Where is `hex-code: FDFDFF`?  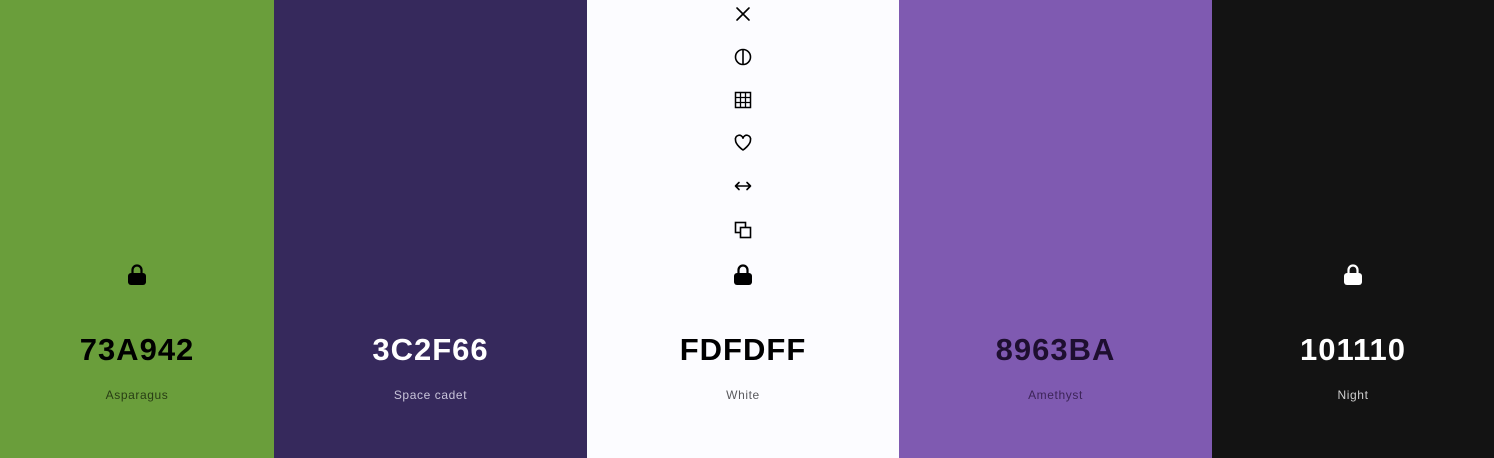 hex-code: FDFDFF is located at coordinates (743, 350).